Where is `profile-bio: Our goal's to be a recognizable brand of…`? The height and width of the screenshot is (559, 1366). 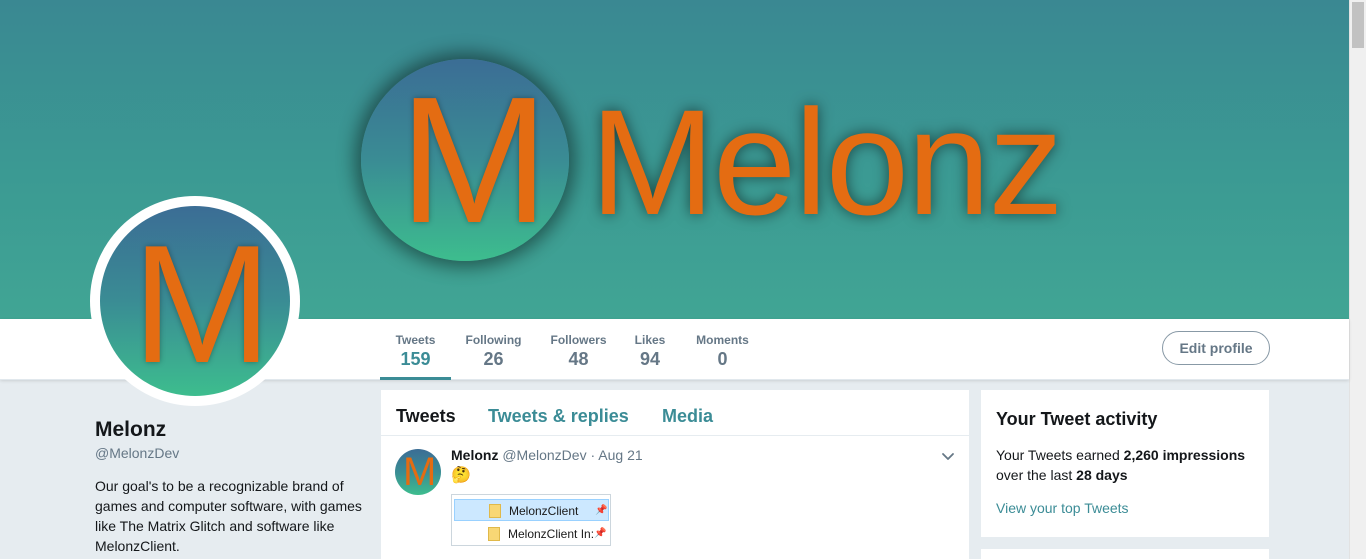
profile-bio: Our goal's to be a recognizable brand of… is located at coordinates (228, 516).